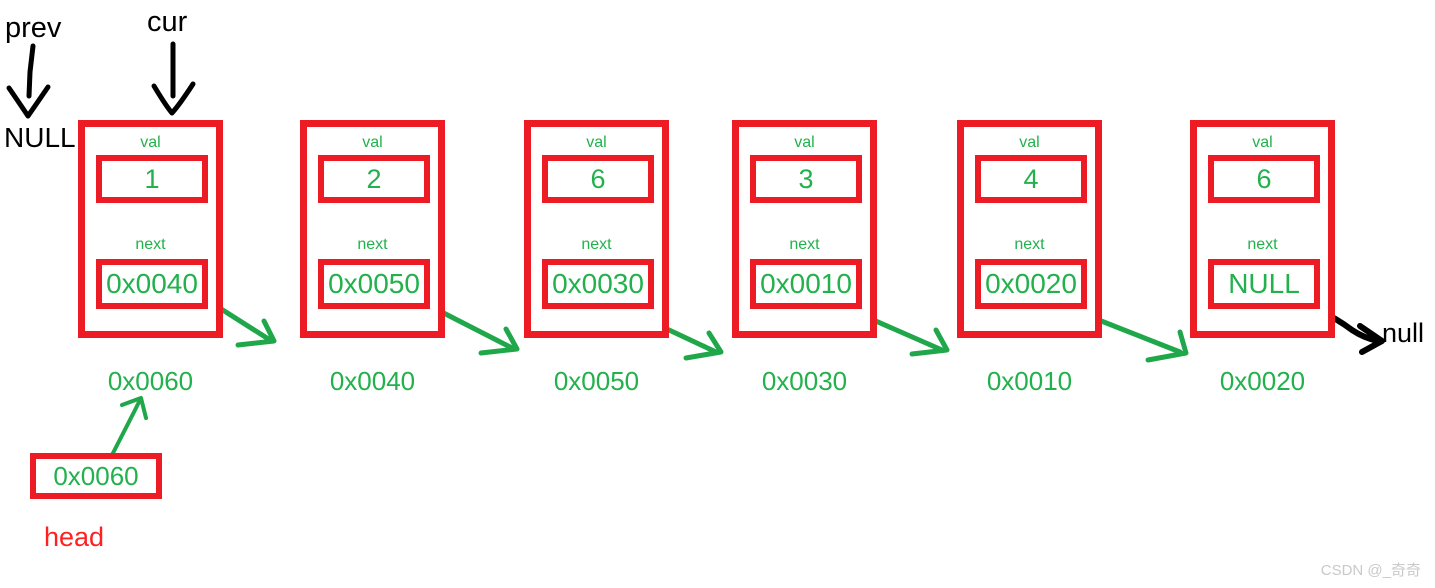  I want to click on head-pointer-value: 0x0060, so click(96, 476).